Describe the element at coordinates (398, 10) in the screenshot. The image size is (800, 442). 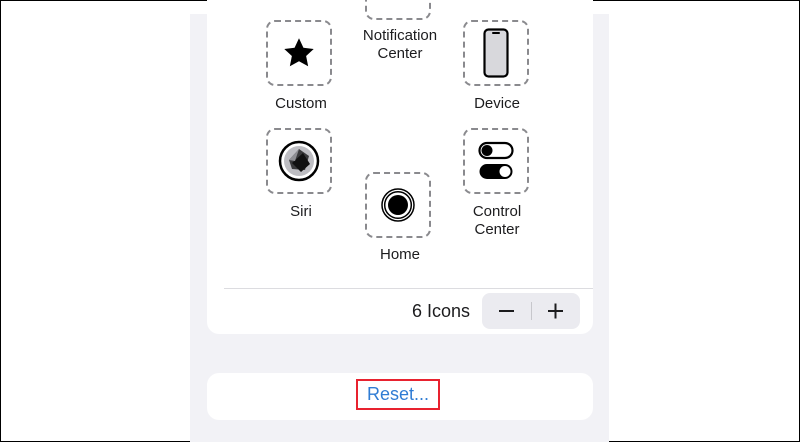
I see `notification-center-tile` at that location.